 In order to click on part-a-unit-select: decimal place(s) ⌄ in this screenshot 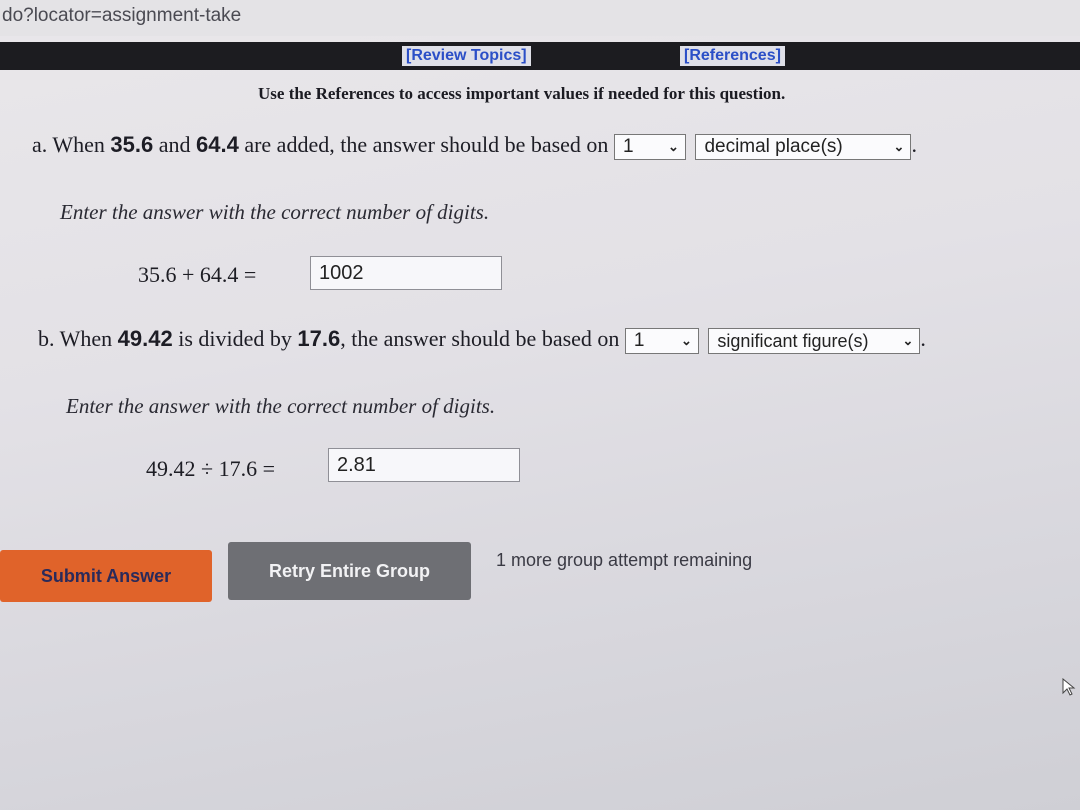, I will do `click(803, 146)`.